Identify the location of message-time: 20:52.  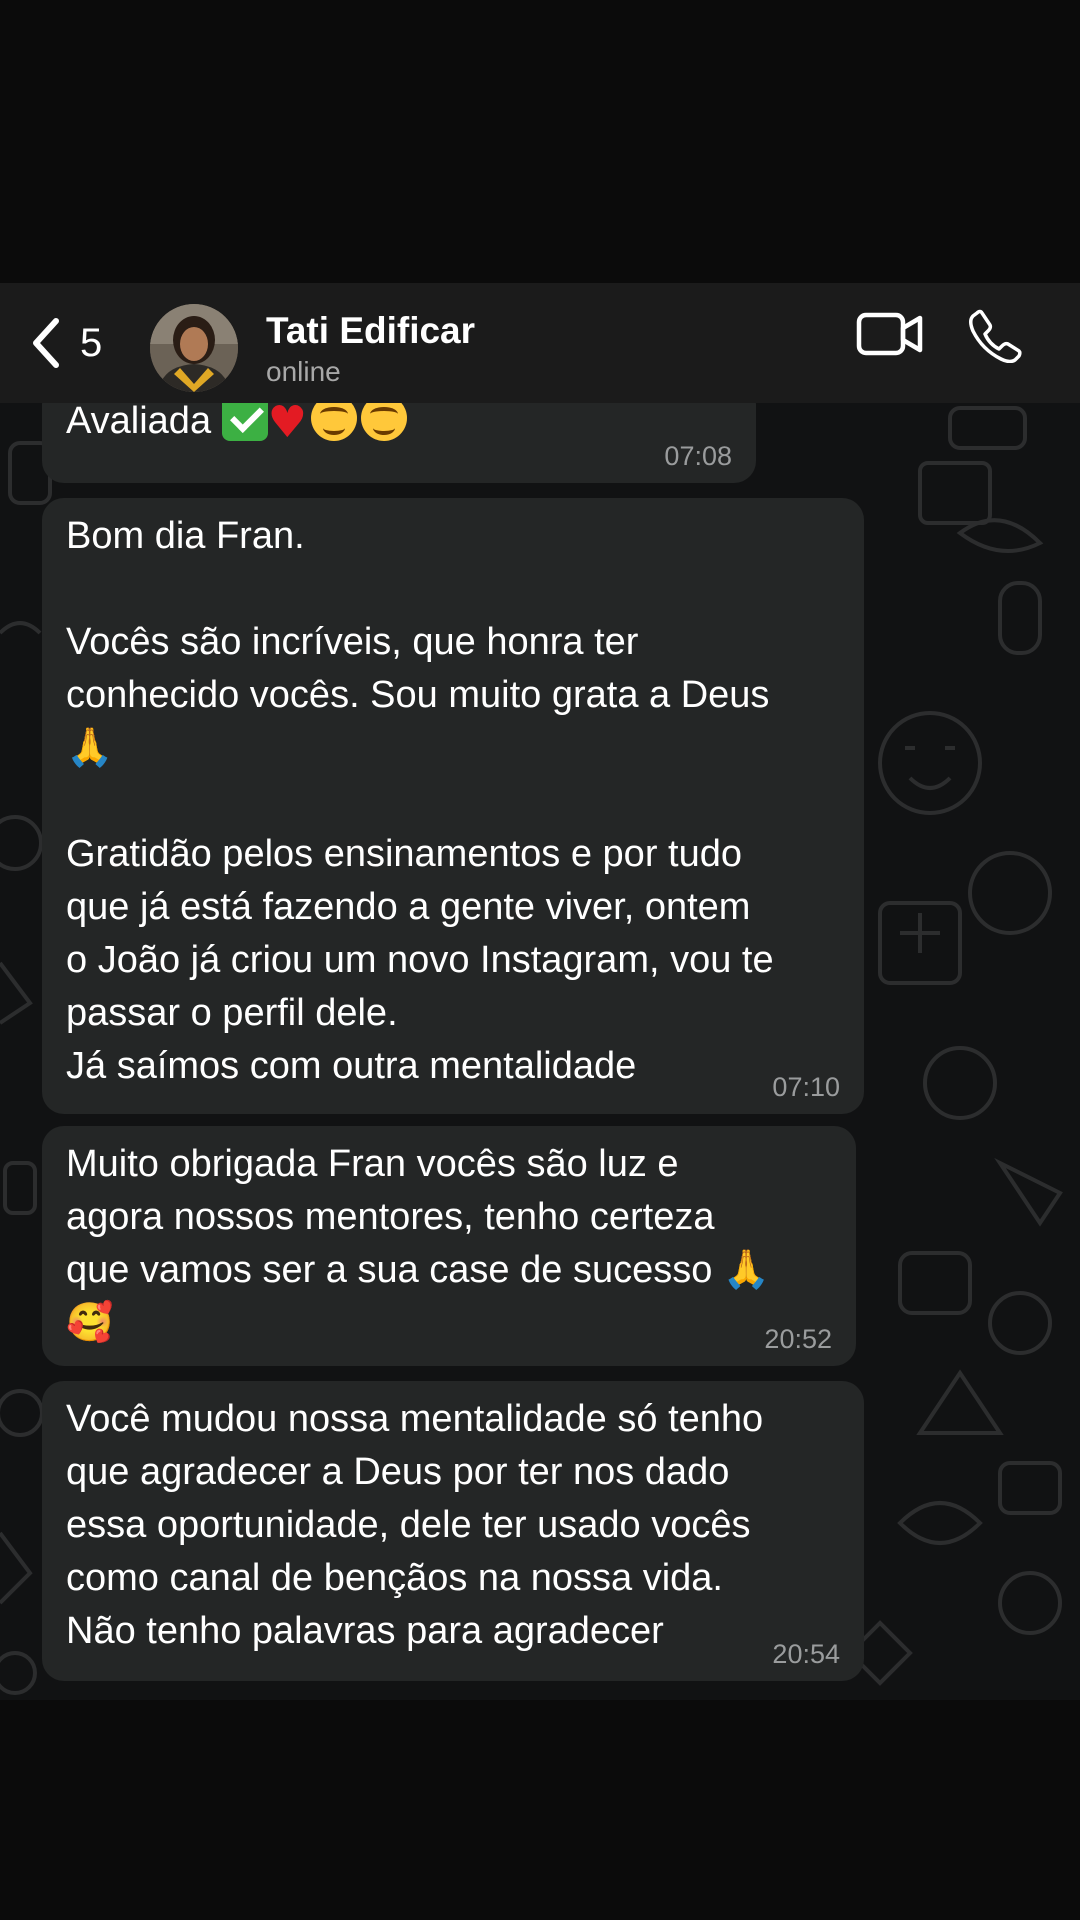
(798, 1339).